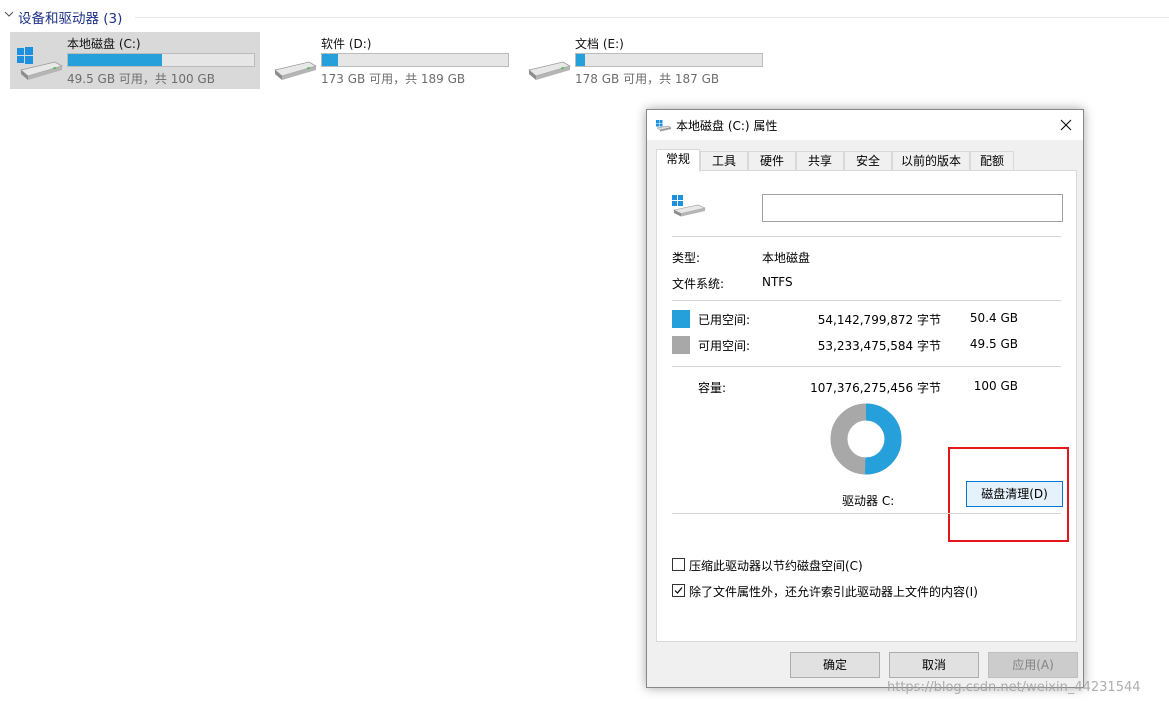 The width and height of the screenshot is (1169, 706). Describe the element at coordinates (772, 161) in the screenshot. I see `tab-hardware: 硬件` at that location.